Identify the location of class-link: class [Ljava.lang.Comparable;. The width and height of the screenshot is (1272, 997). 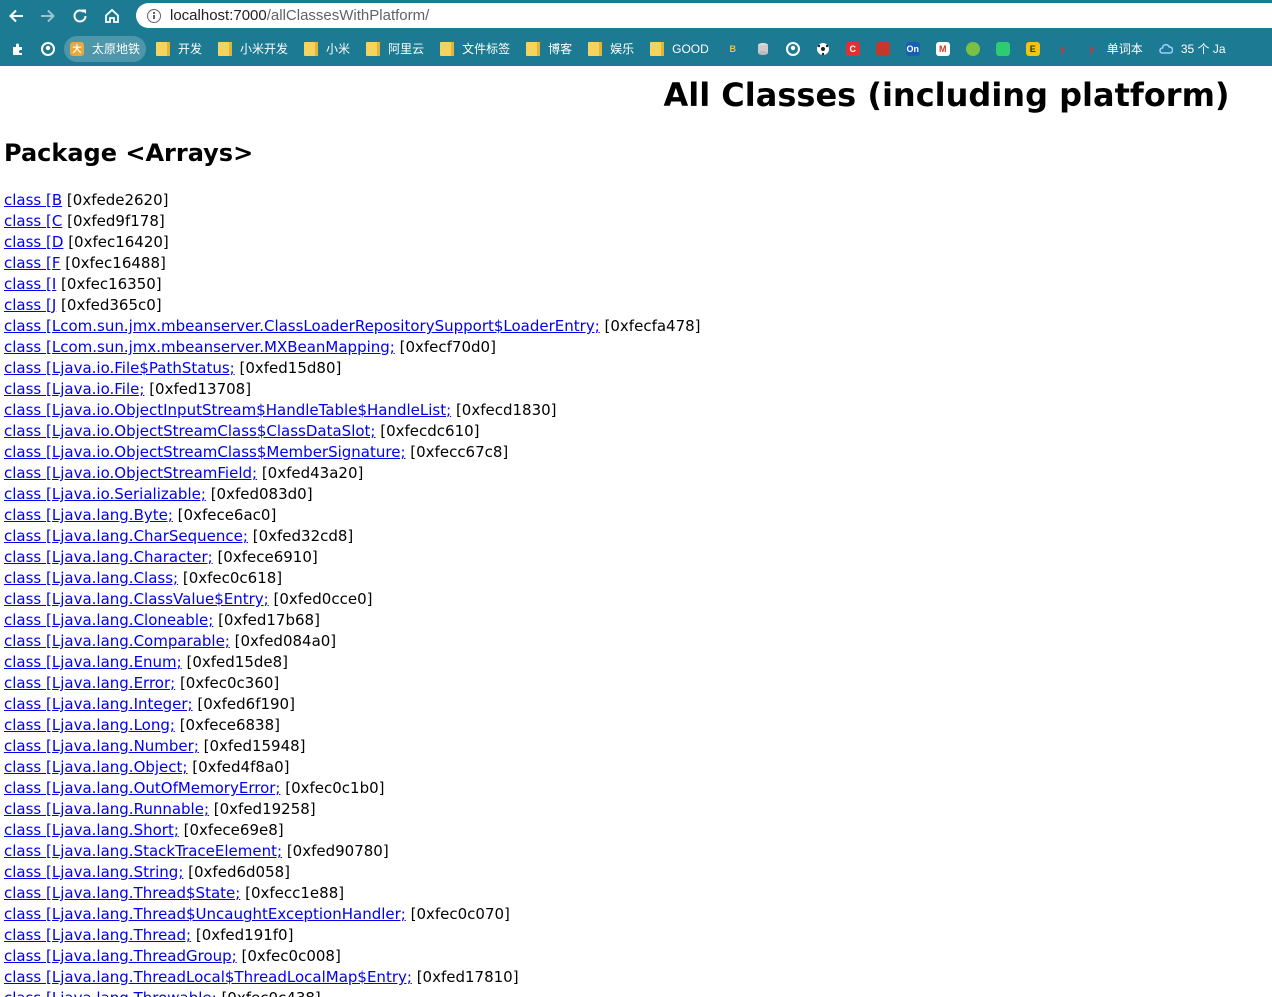
(117, 641).